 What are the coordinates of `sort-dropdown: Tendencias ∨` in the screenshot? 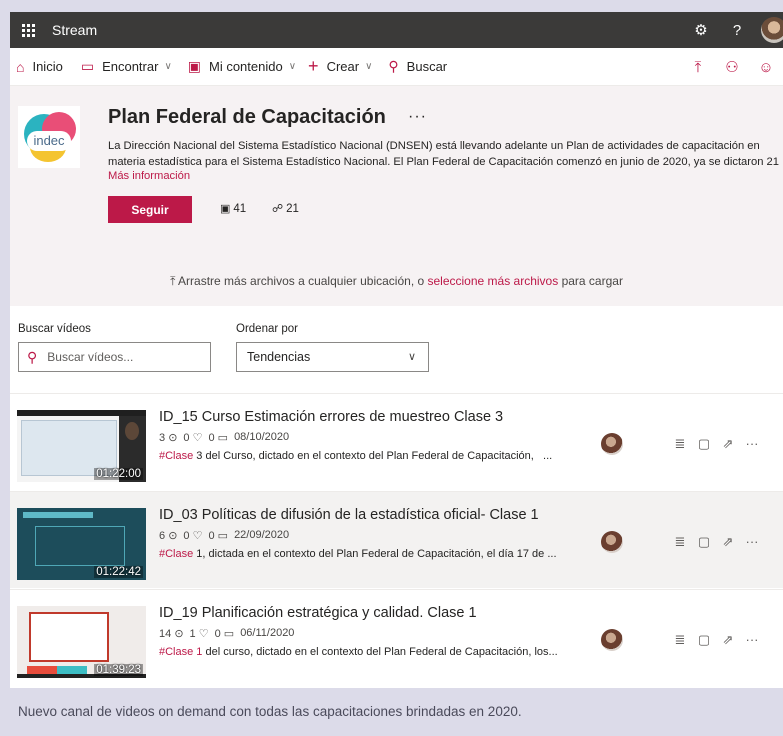 It's located at (332, 357).